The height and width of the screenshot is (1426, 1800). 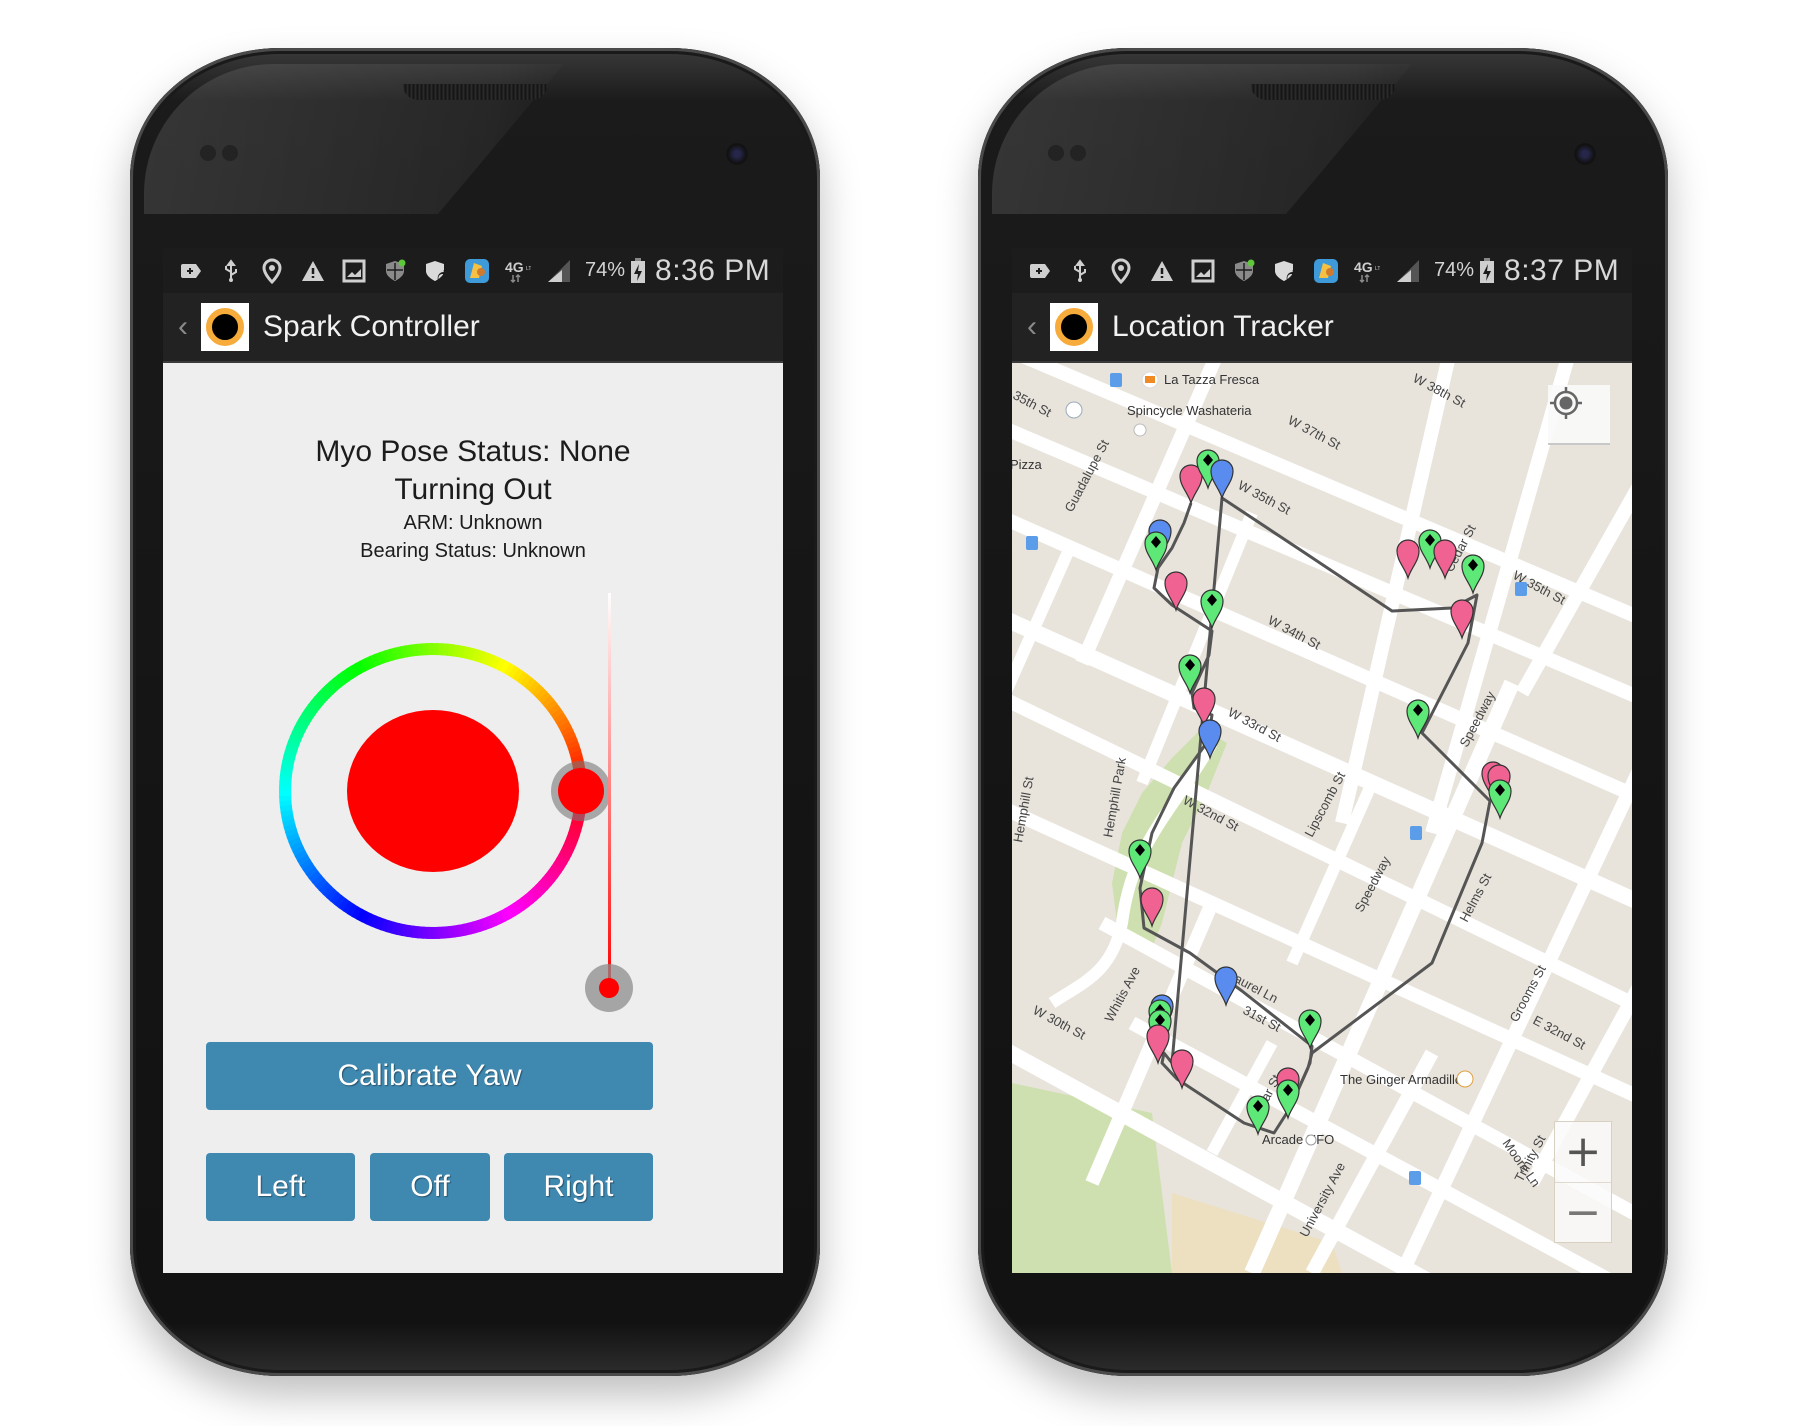 I want to click on clock: 8:36 PM, so click(x=713, y=270).